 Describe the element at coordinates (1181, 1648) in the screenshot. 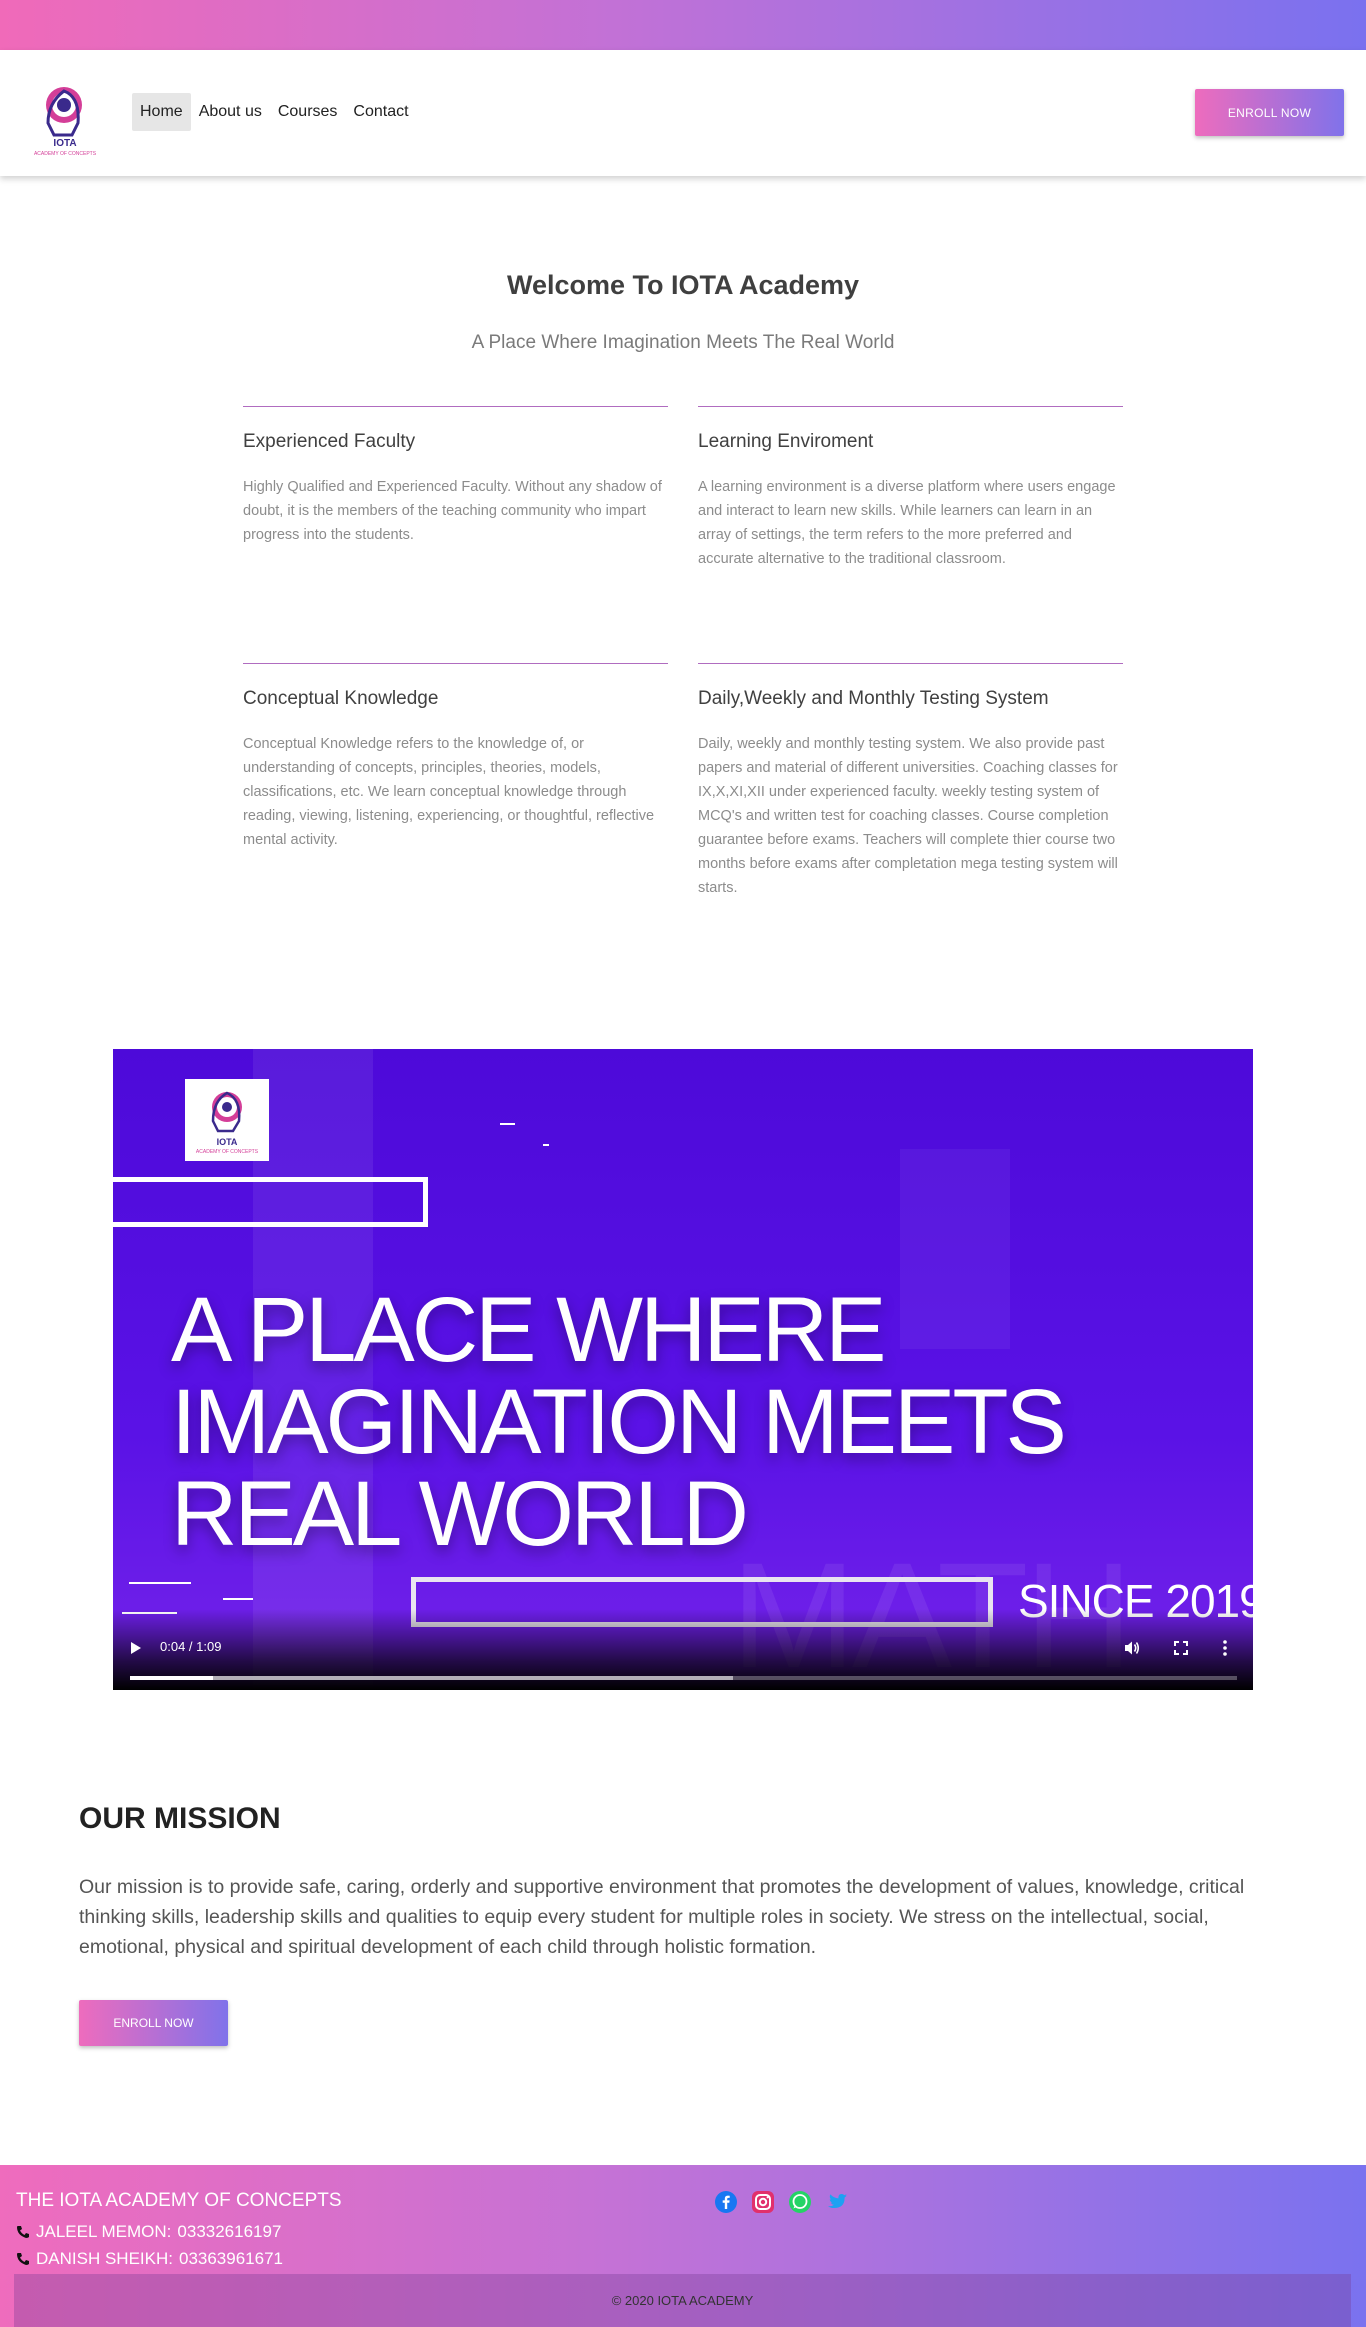

I see `fullscreen-icon` at that location.